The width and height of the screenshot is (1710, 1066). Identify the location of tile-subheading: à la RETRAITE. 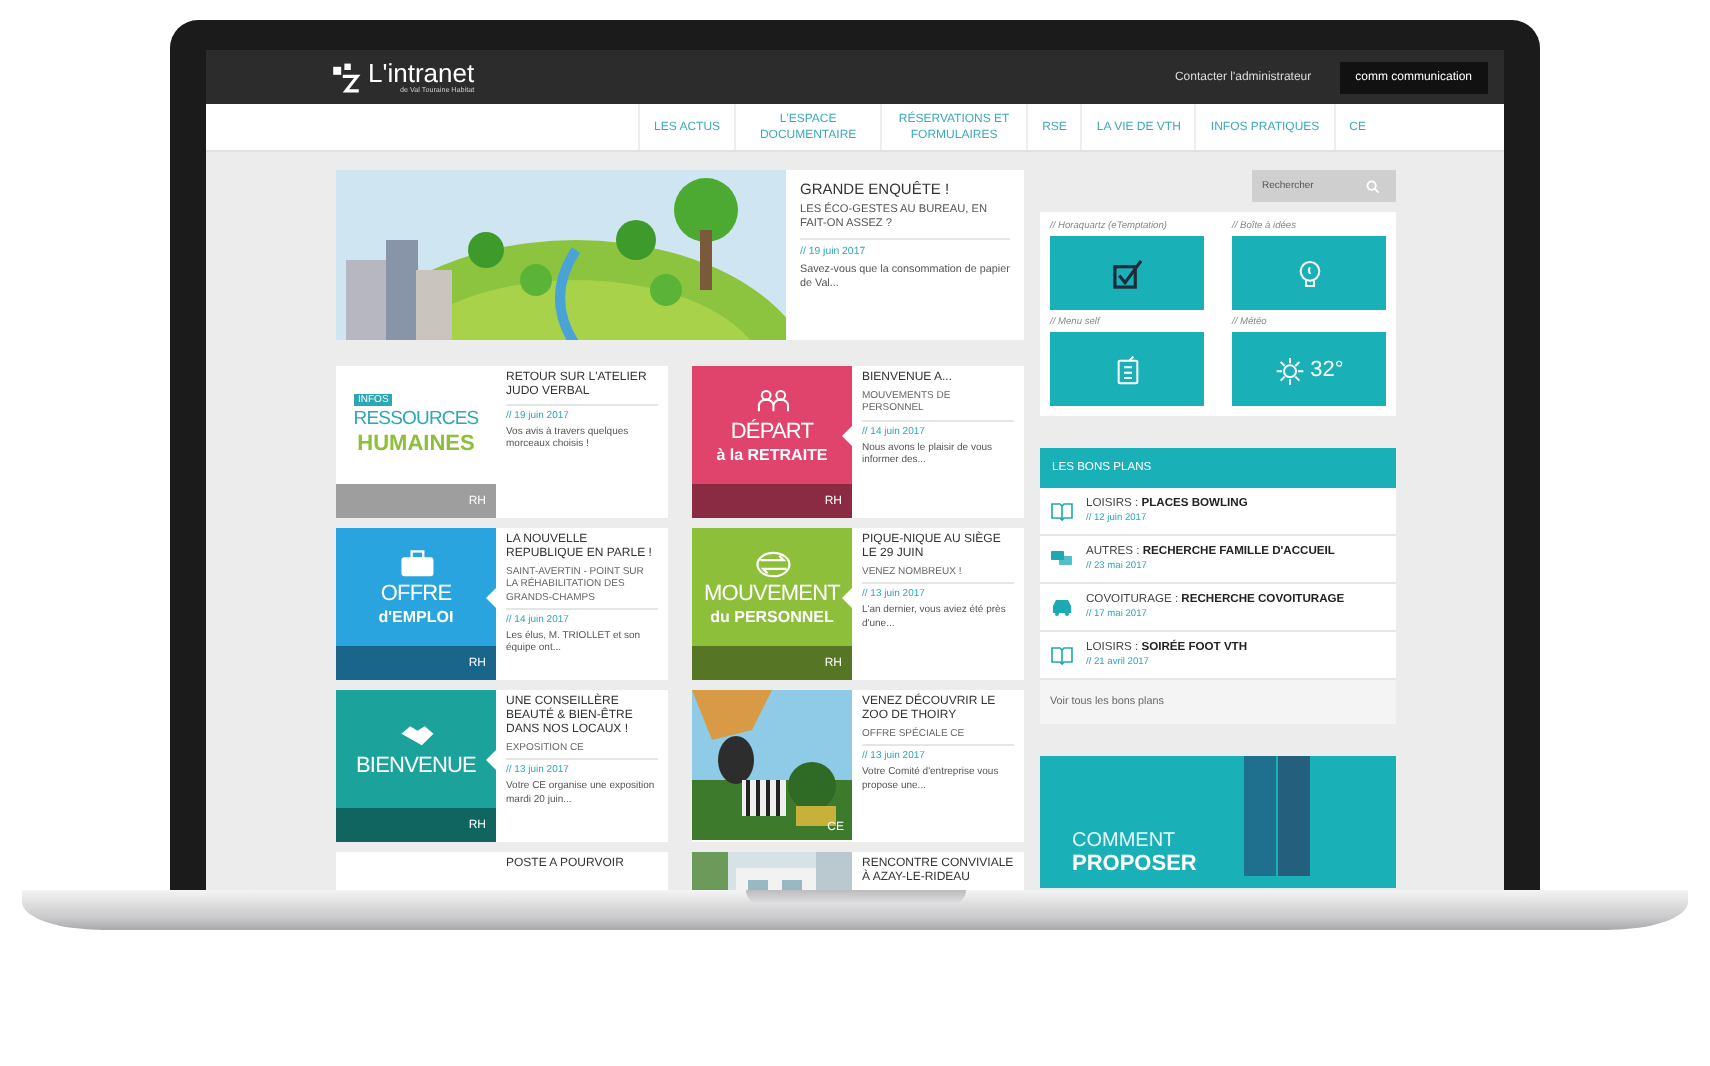
(772, 454).